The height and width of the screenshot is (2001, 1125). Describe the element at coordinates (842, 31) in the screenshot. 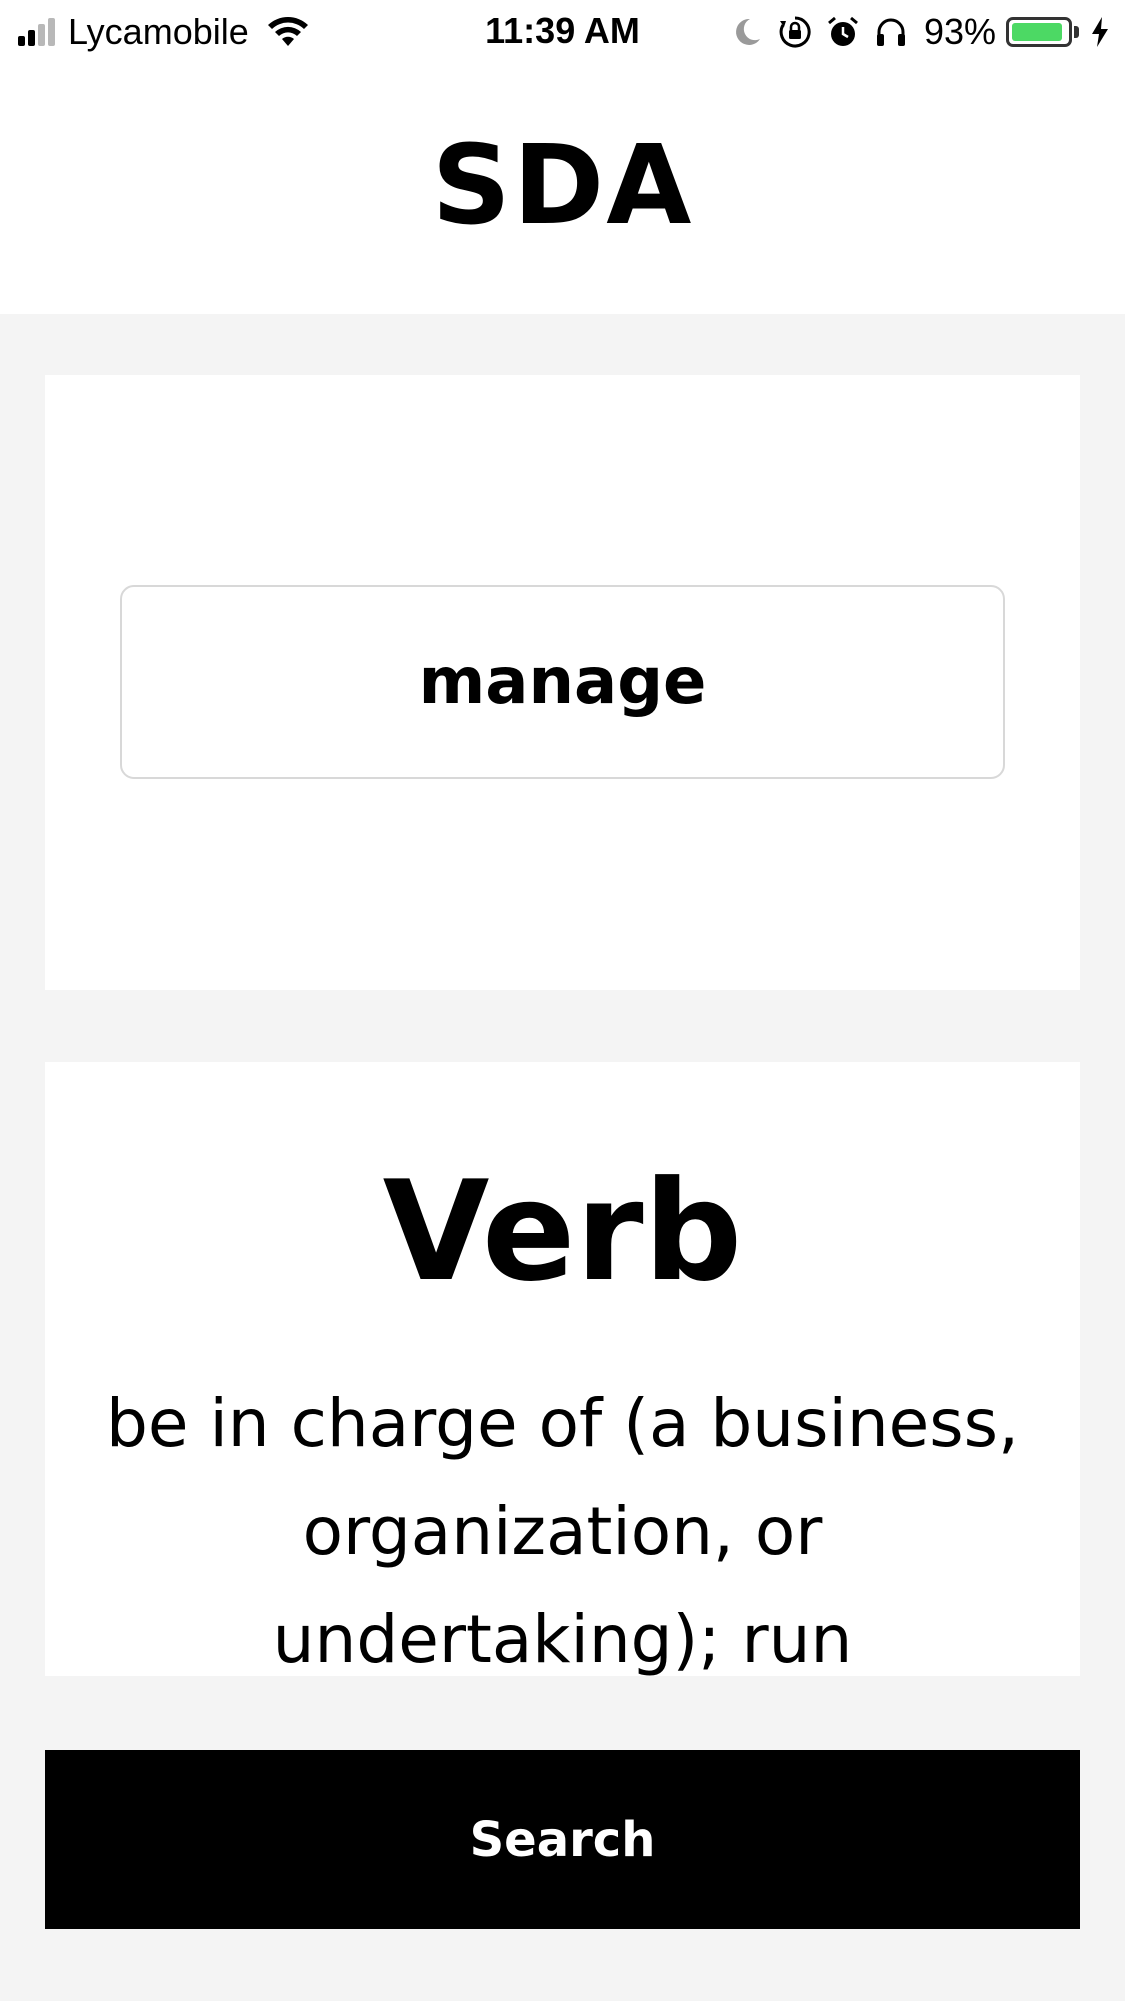

I see `alarm-icon` at that location.